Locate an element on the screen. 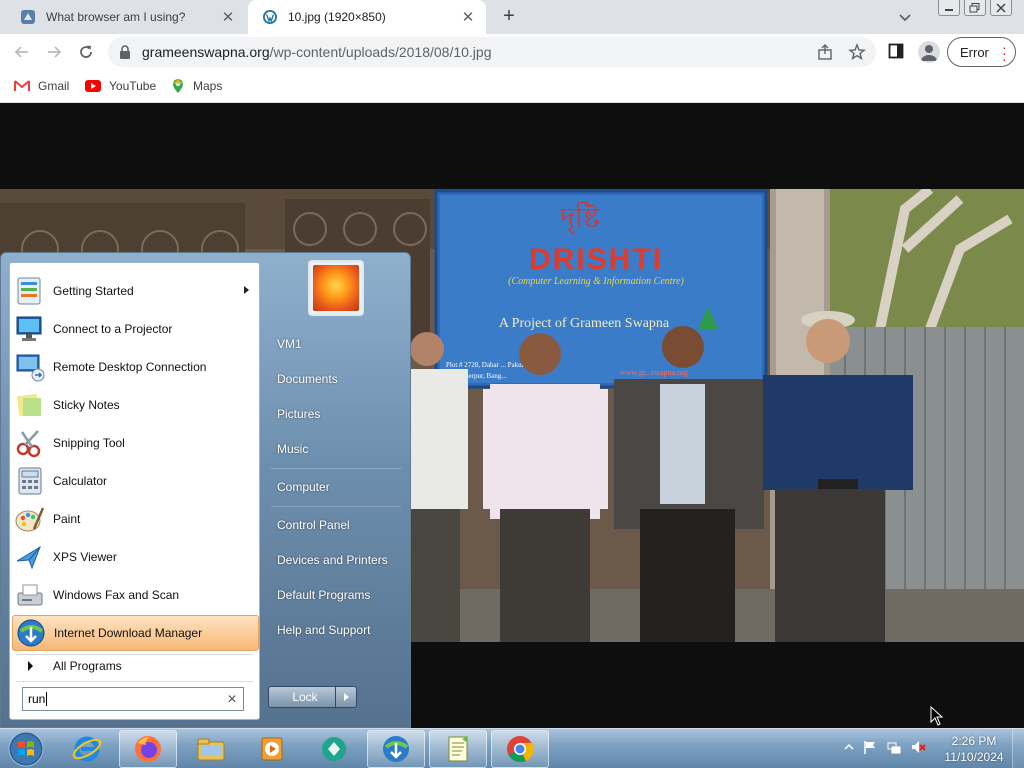  all-programs-arrow-icon is located at coordinates (30, 666).